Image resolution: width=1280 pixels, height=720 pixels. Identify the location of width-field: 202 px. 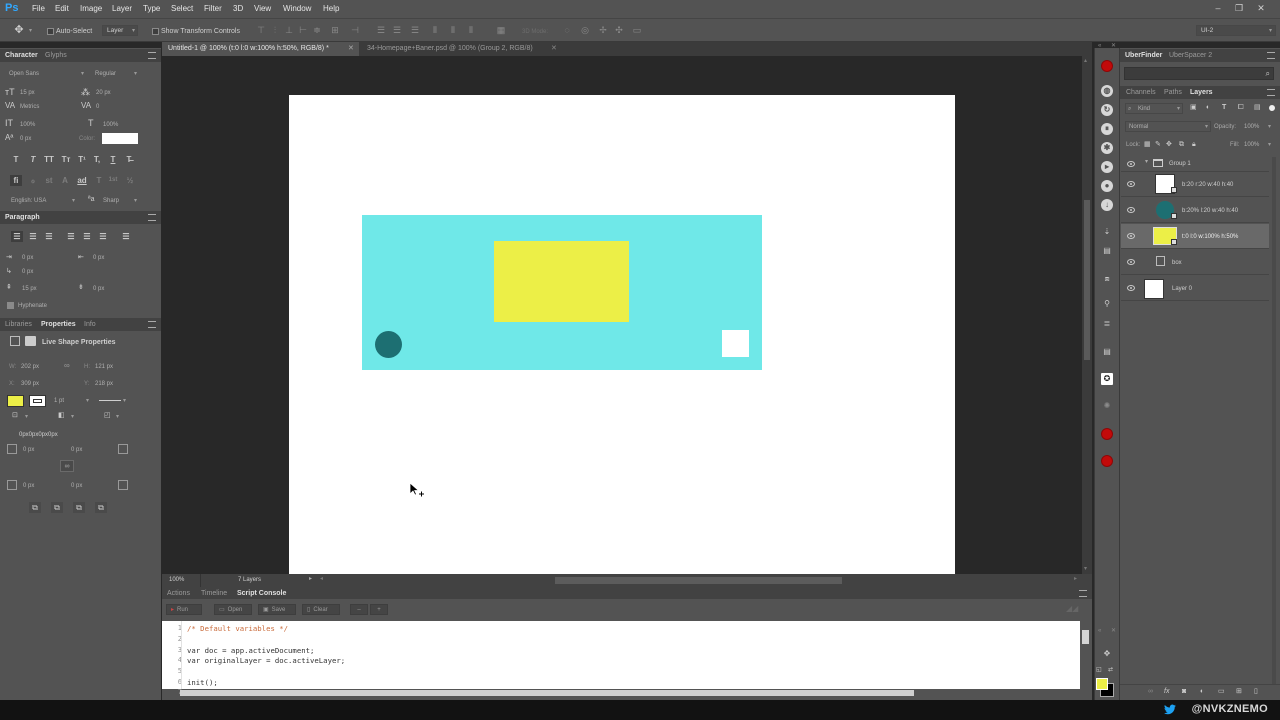
(30, 367).